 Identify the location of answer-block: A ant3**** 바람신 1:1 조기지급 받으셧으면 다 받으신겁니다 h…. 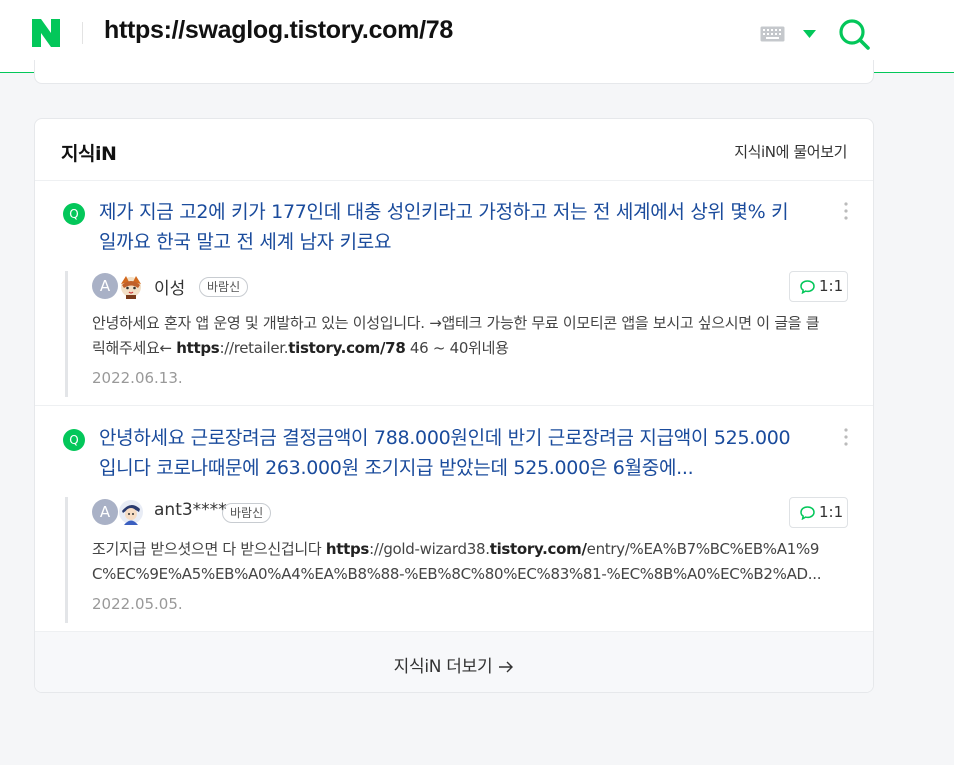
(456, 560).